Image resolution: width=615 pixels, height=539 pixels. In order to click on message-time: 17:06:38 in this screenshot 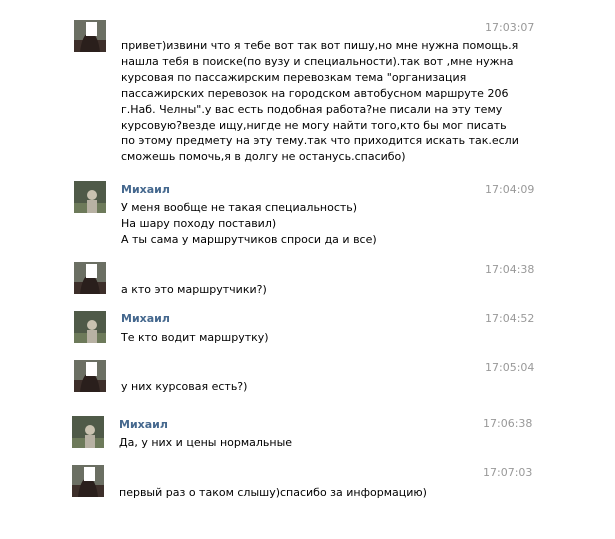, I will do `click(508, 423)`.